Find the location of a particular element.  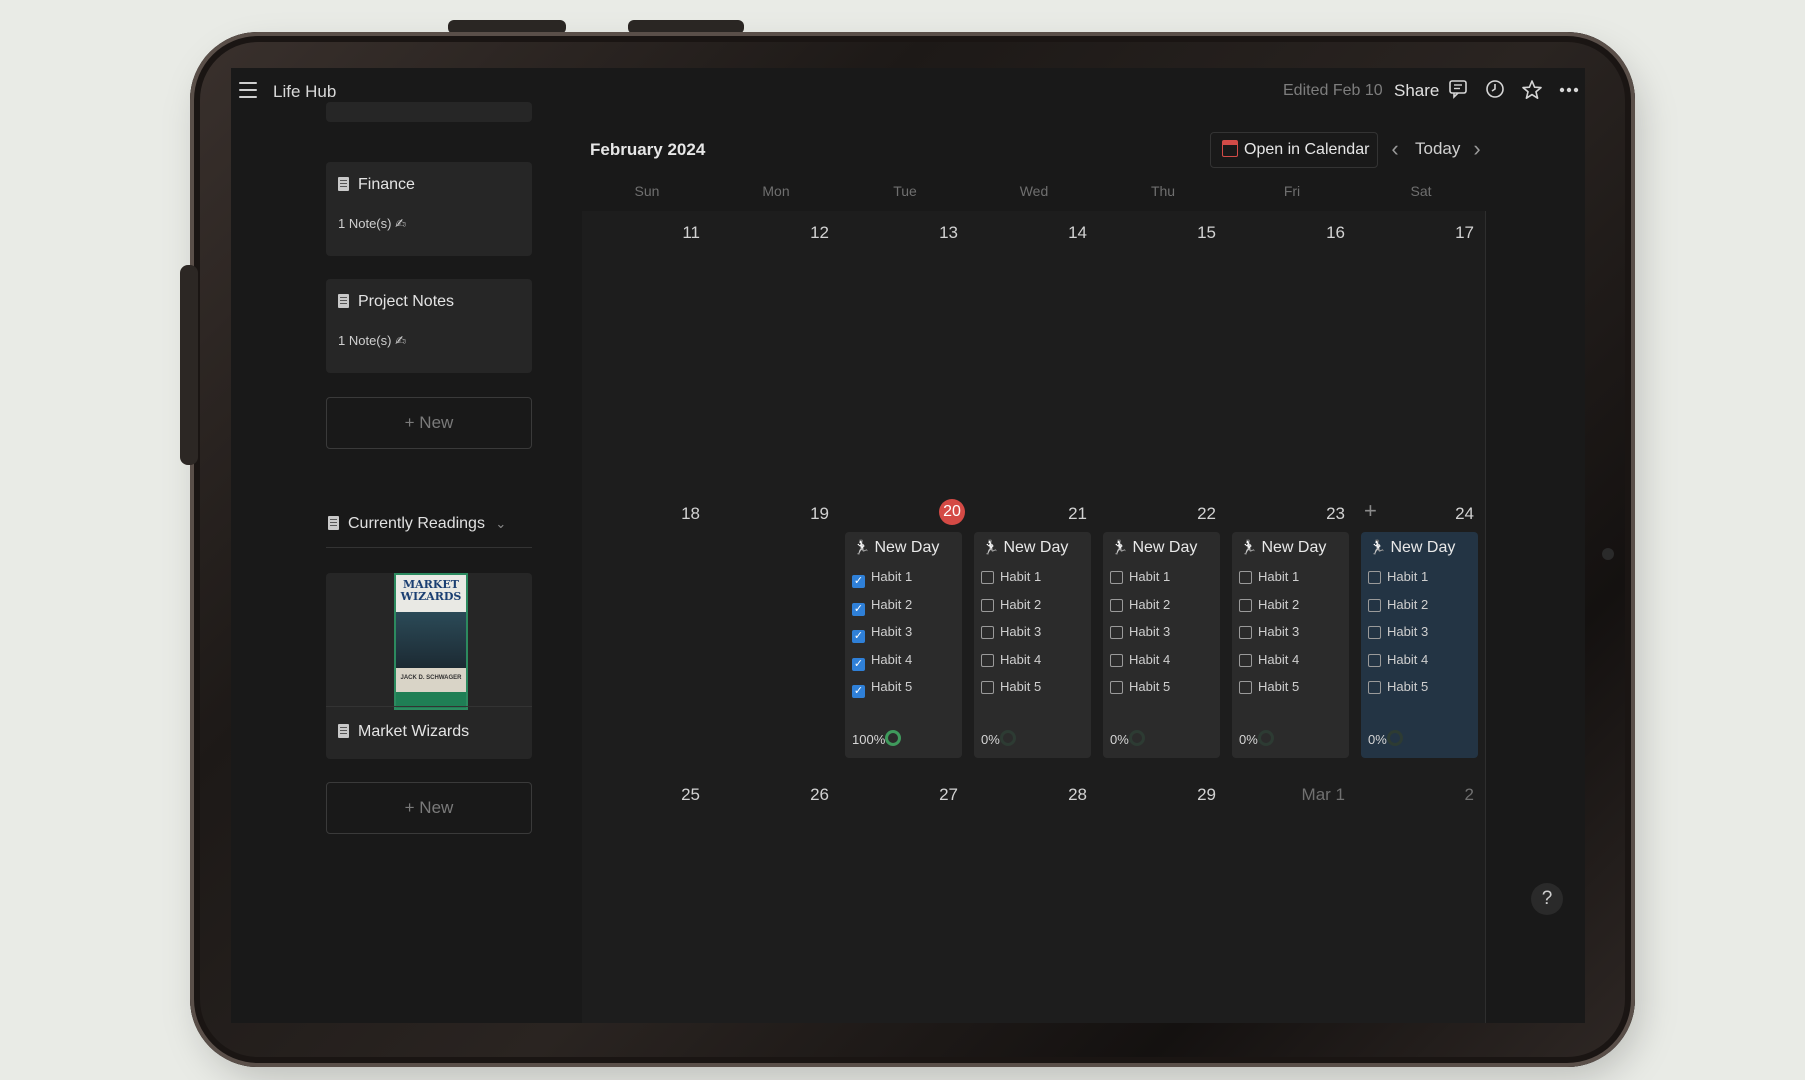

calendar-day-cell: 2 is located at coordinates (1421, 898).